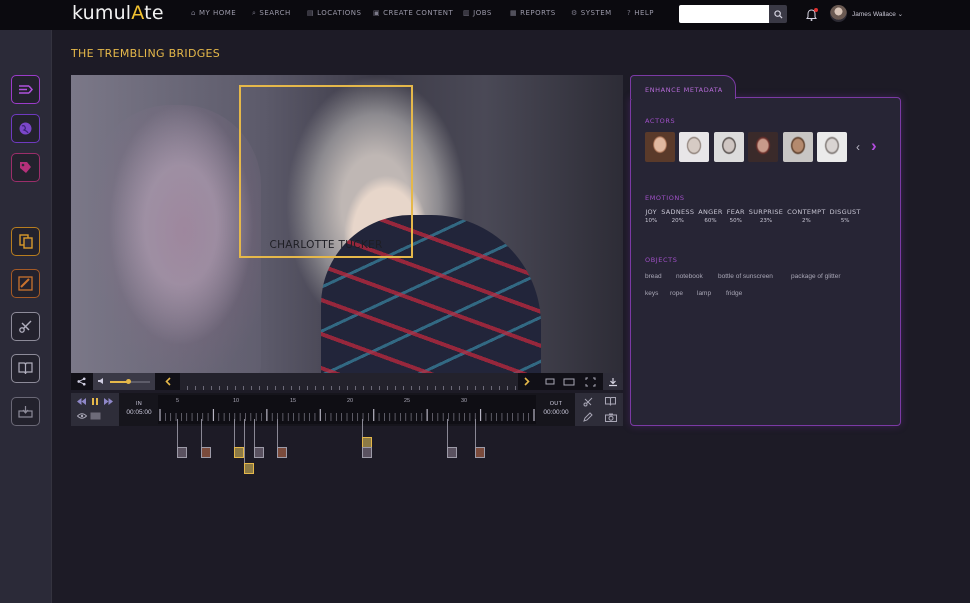 The height and width of the screenshot is (603, 970). I want to click on notification-badge, so click(816, 10).